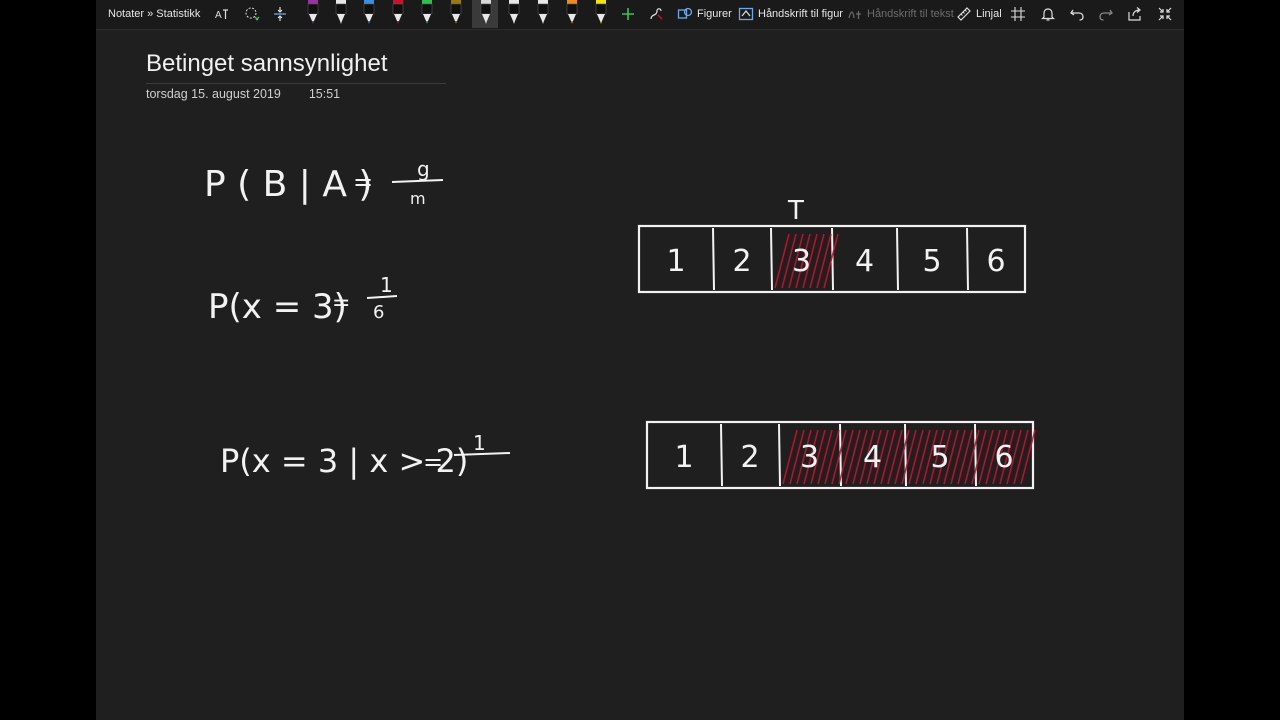  I want to click on die-outcomes-box-1: 1 2 3 4 5 6, so click(832, 259).